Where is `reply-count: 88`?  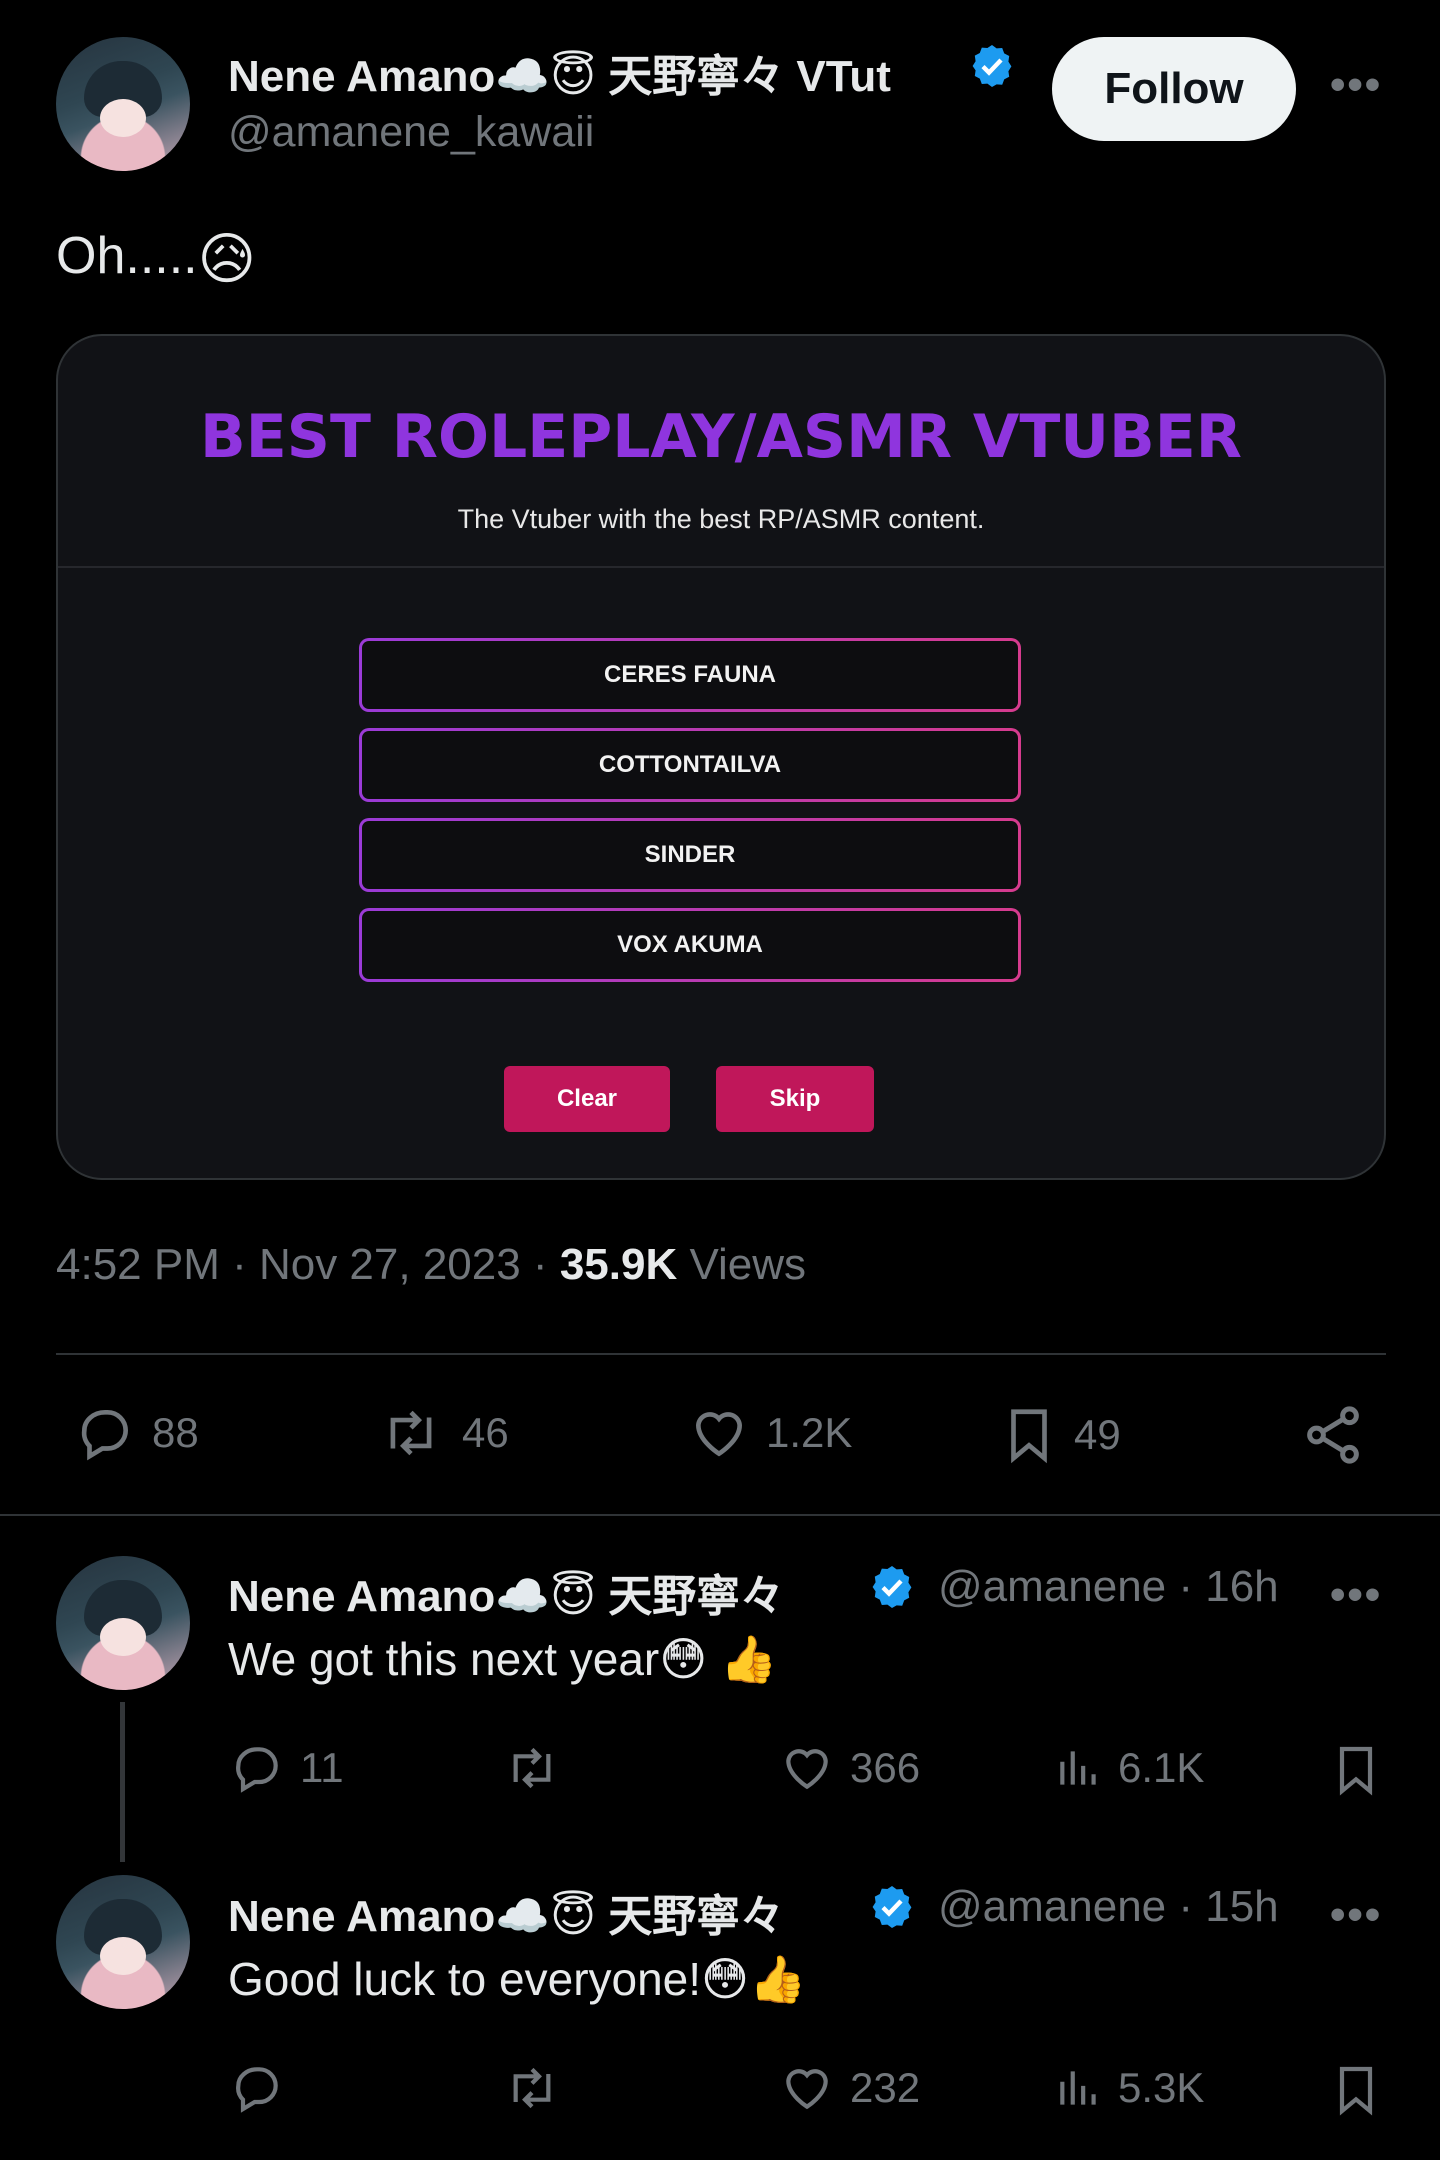
reply-count: 88 is located at coordinates (175, 1432).